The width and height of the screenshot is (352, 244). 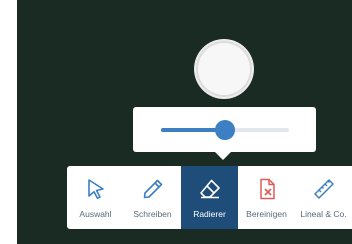 I want to click on tool-clear-button: Bereinigen, so click(x=266, y=197).